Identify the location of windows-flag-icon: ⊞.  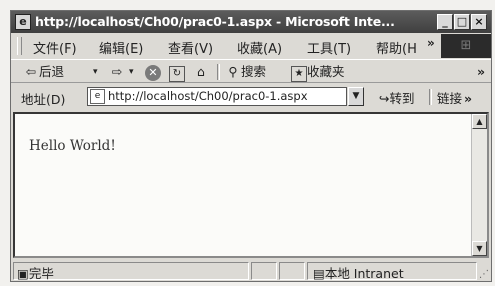
(466, 45).